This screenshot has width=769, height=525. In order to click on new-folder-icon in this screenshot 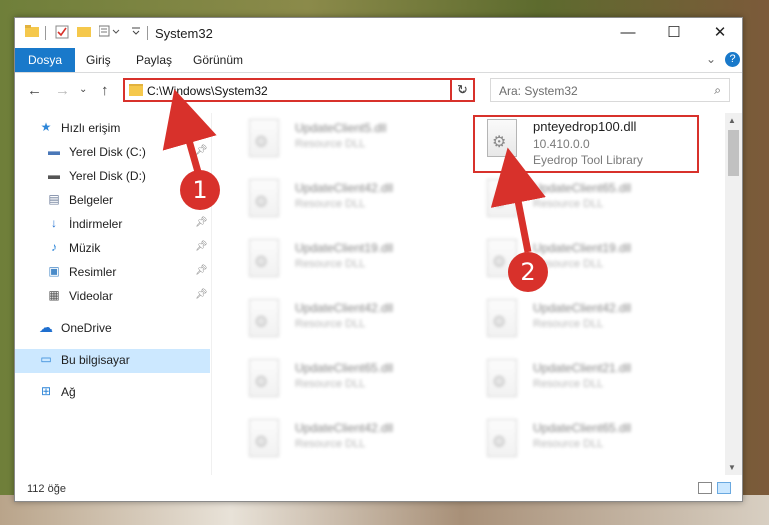, I will do `click(84, 32)`.